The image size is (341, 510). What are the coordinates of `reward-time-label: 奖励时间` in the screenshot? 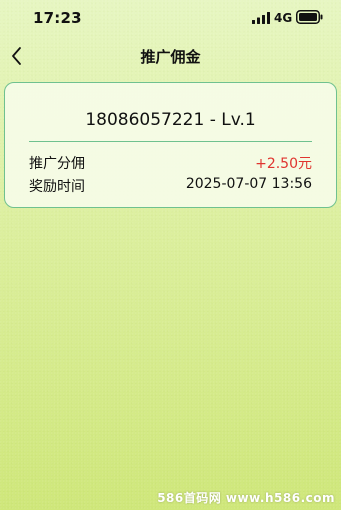 It's located at (57, 187).